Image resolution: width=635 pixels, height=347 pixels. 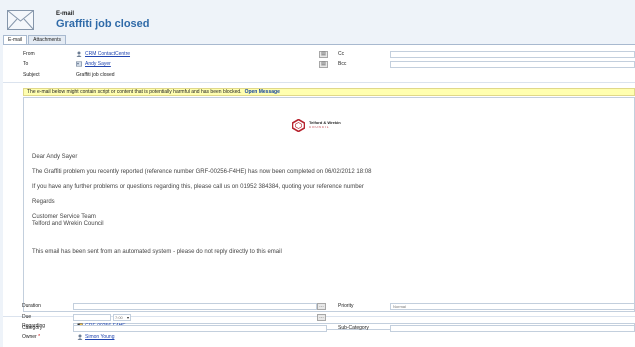 What do you see at coordinates (32, 328) in the screenshot?
I see `category-label: Category` at bounding box center [32, 328].